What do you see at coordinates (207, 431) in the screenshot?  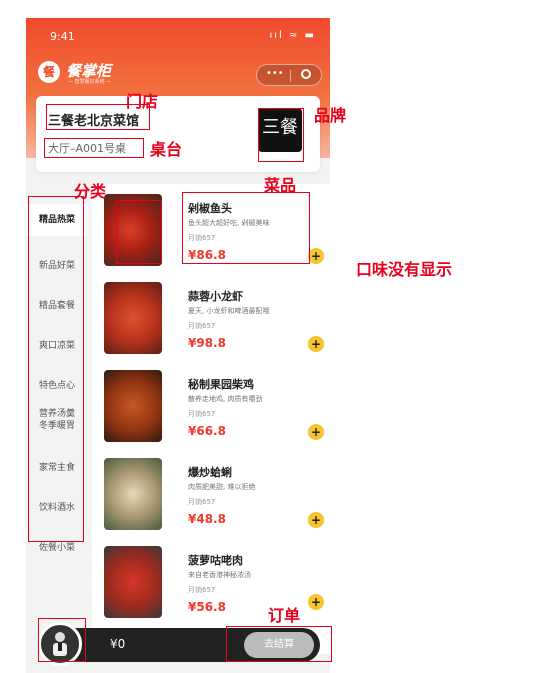 I see `dish-price: ¥66.8` at bounding box center [207, 431].